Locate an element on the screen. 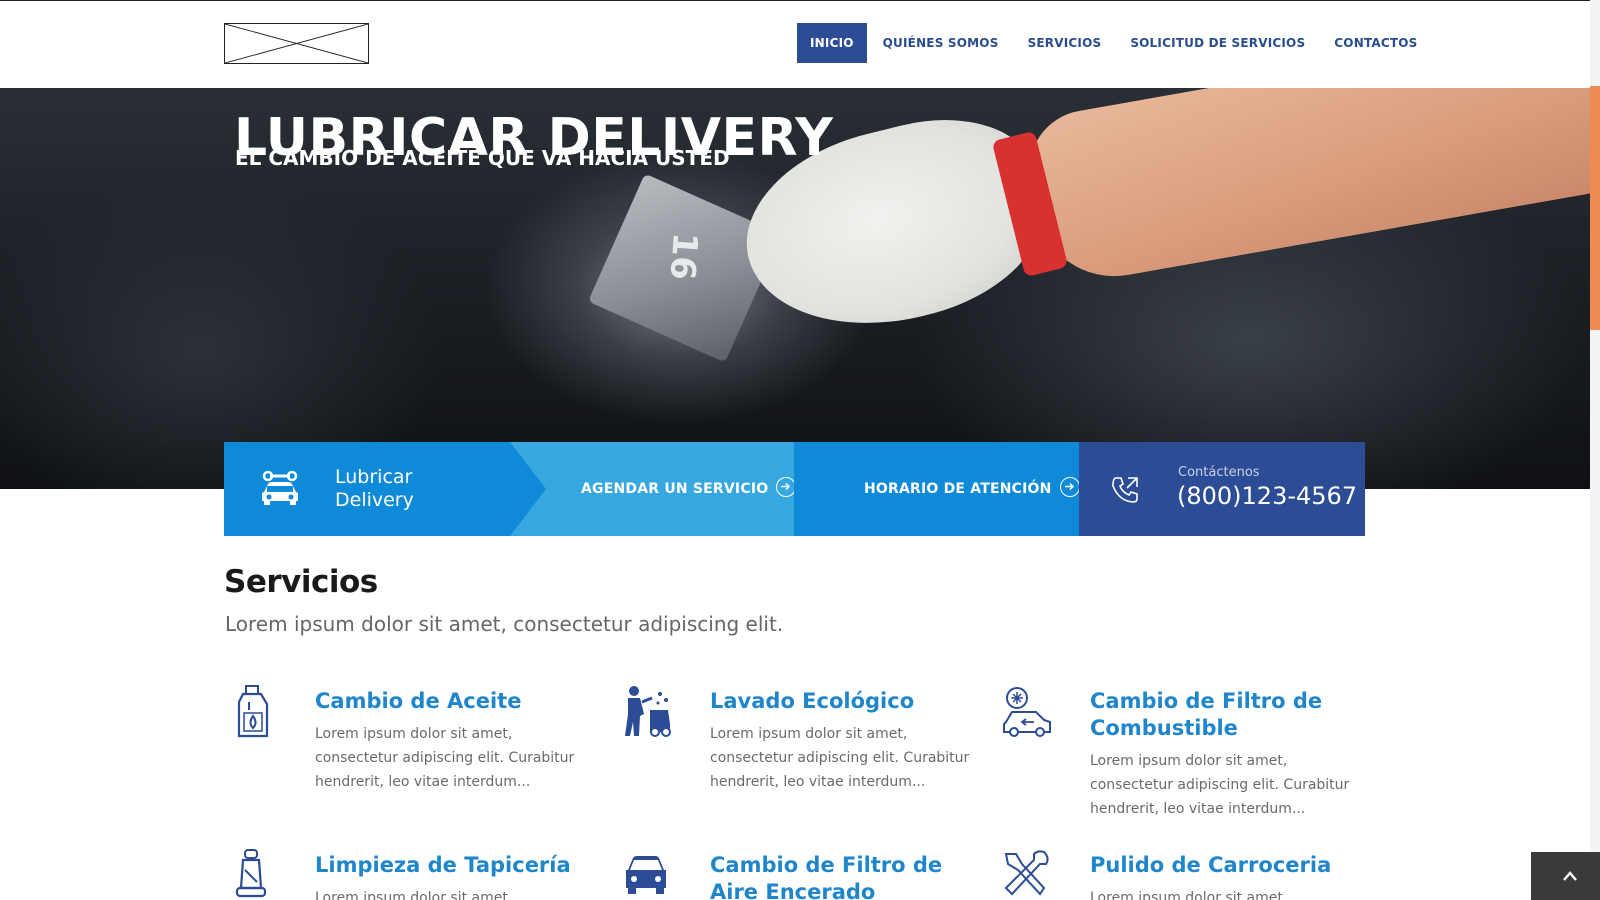 The width and height of the screenshot is (1600, 900). car-wash-icon is located at coordinates (646, 712).